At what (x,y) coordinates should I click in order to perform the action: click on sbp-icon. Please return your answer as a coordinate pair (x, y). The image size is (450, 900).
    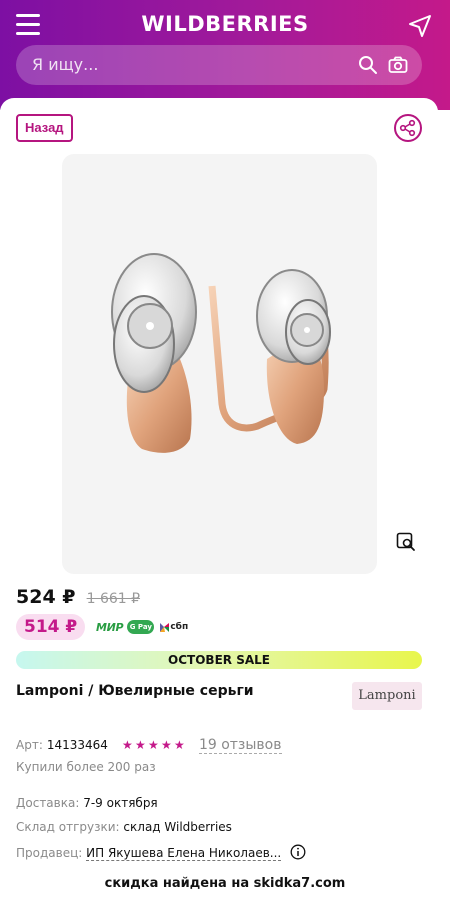
    Looking at the image, I should click on (165, 627).